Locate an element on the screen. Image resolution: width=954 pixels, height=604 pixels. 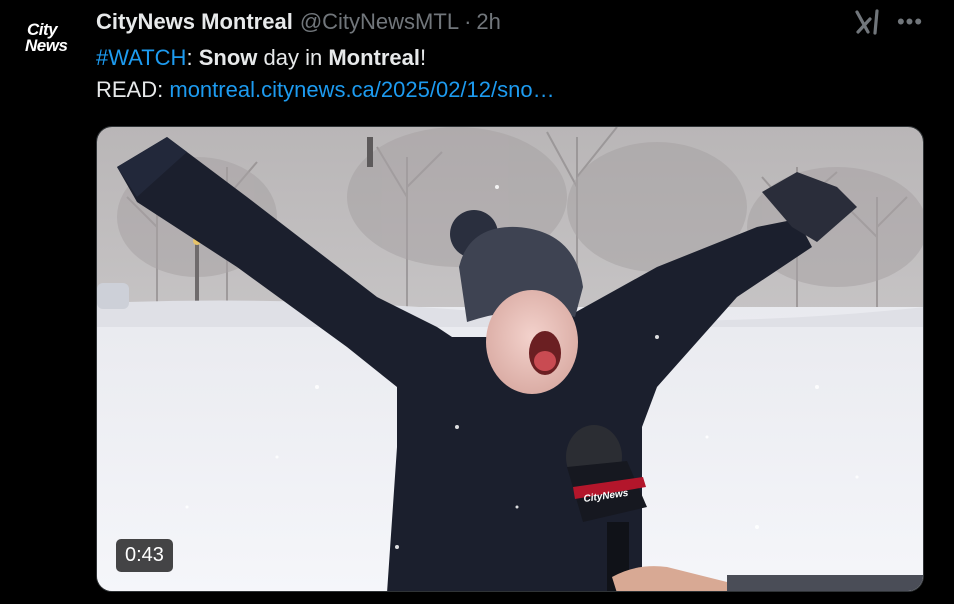
text-snow: Snow is located at coordinates (228, 57).